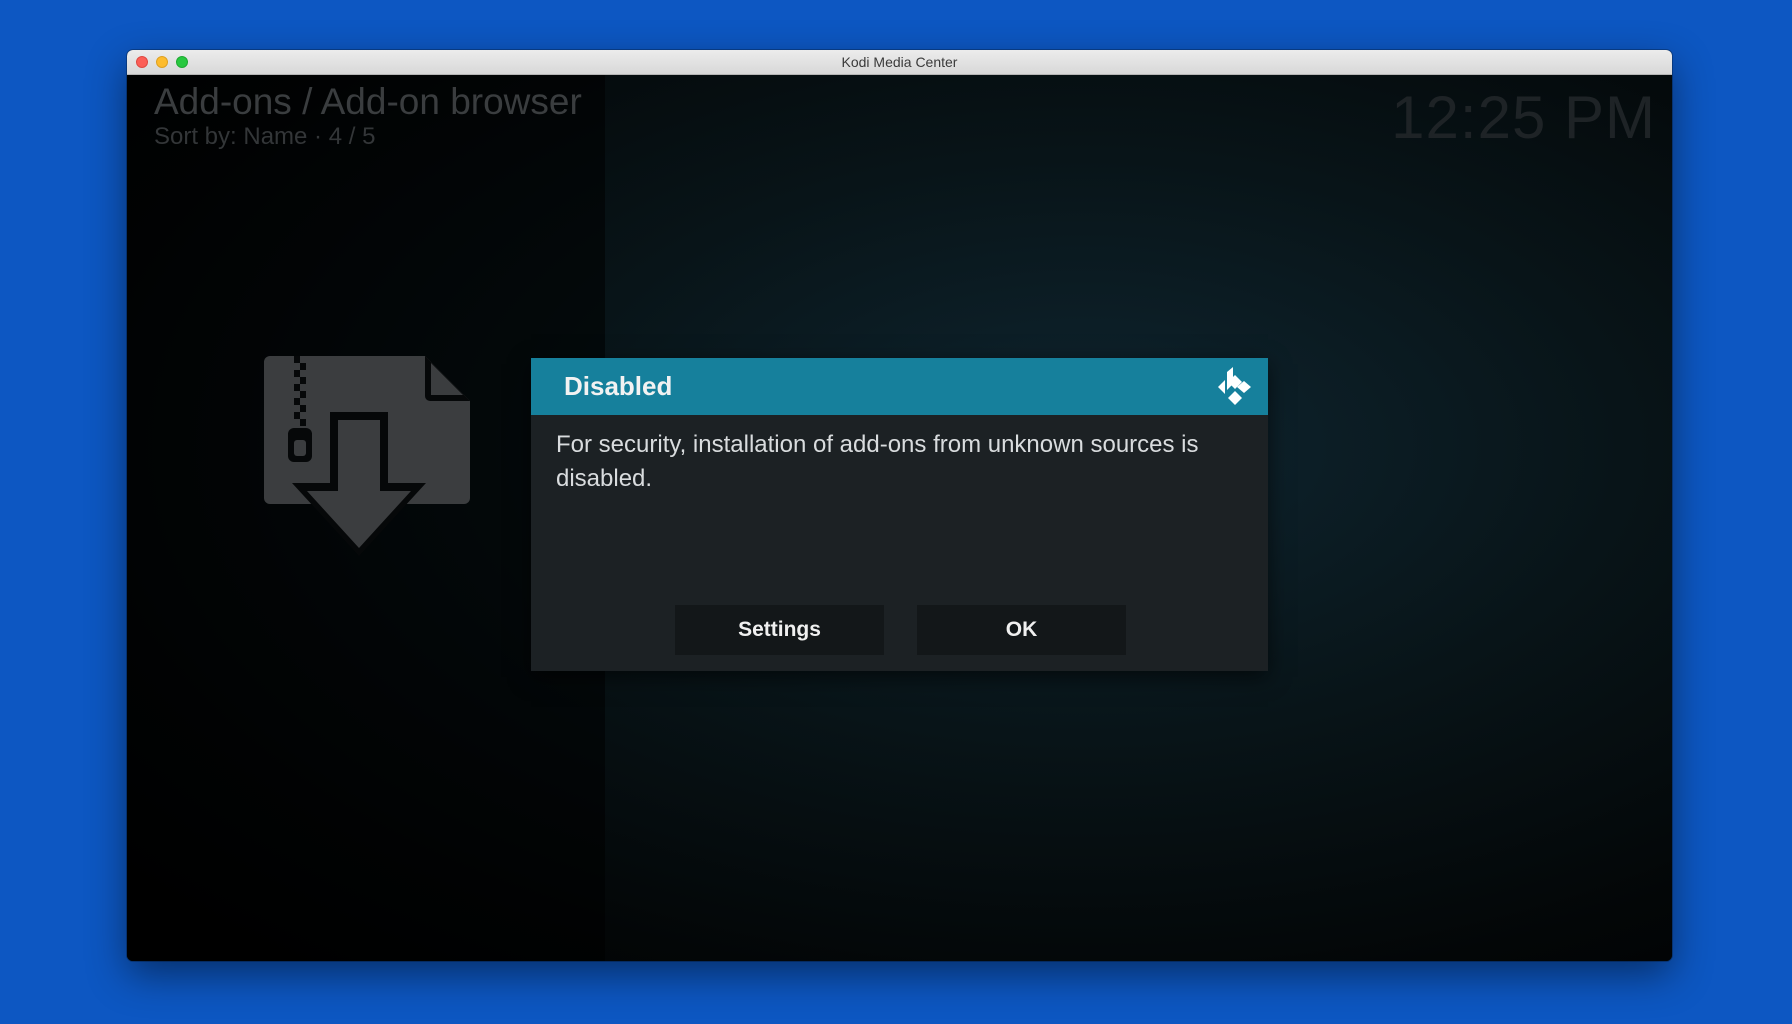 The width and height of the screenshot is (1792, 1024). What do you see at coordinates (265, 136) in the screenshot?
I see `sort-info: Sort by: Name · 4 / 5` at bounding box center [265, 136].